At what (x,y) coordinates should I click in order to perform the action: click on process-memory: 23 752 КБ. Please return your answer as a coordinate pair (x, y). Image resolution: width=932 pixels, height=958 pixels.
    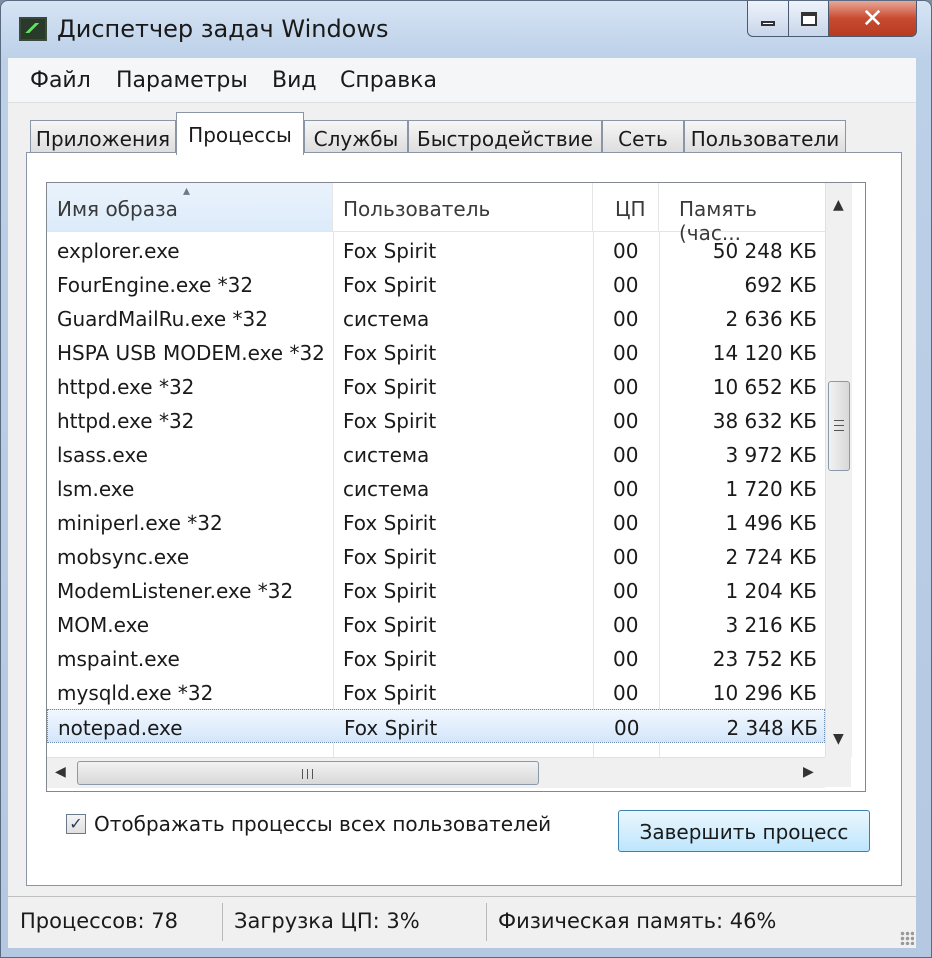
    Looking at the image, I should click on (764, 659).